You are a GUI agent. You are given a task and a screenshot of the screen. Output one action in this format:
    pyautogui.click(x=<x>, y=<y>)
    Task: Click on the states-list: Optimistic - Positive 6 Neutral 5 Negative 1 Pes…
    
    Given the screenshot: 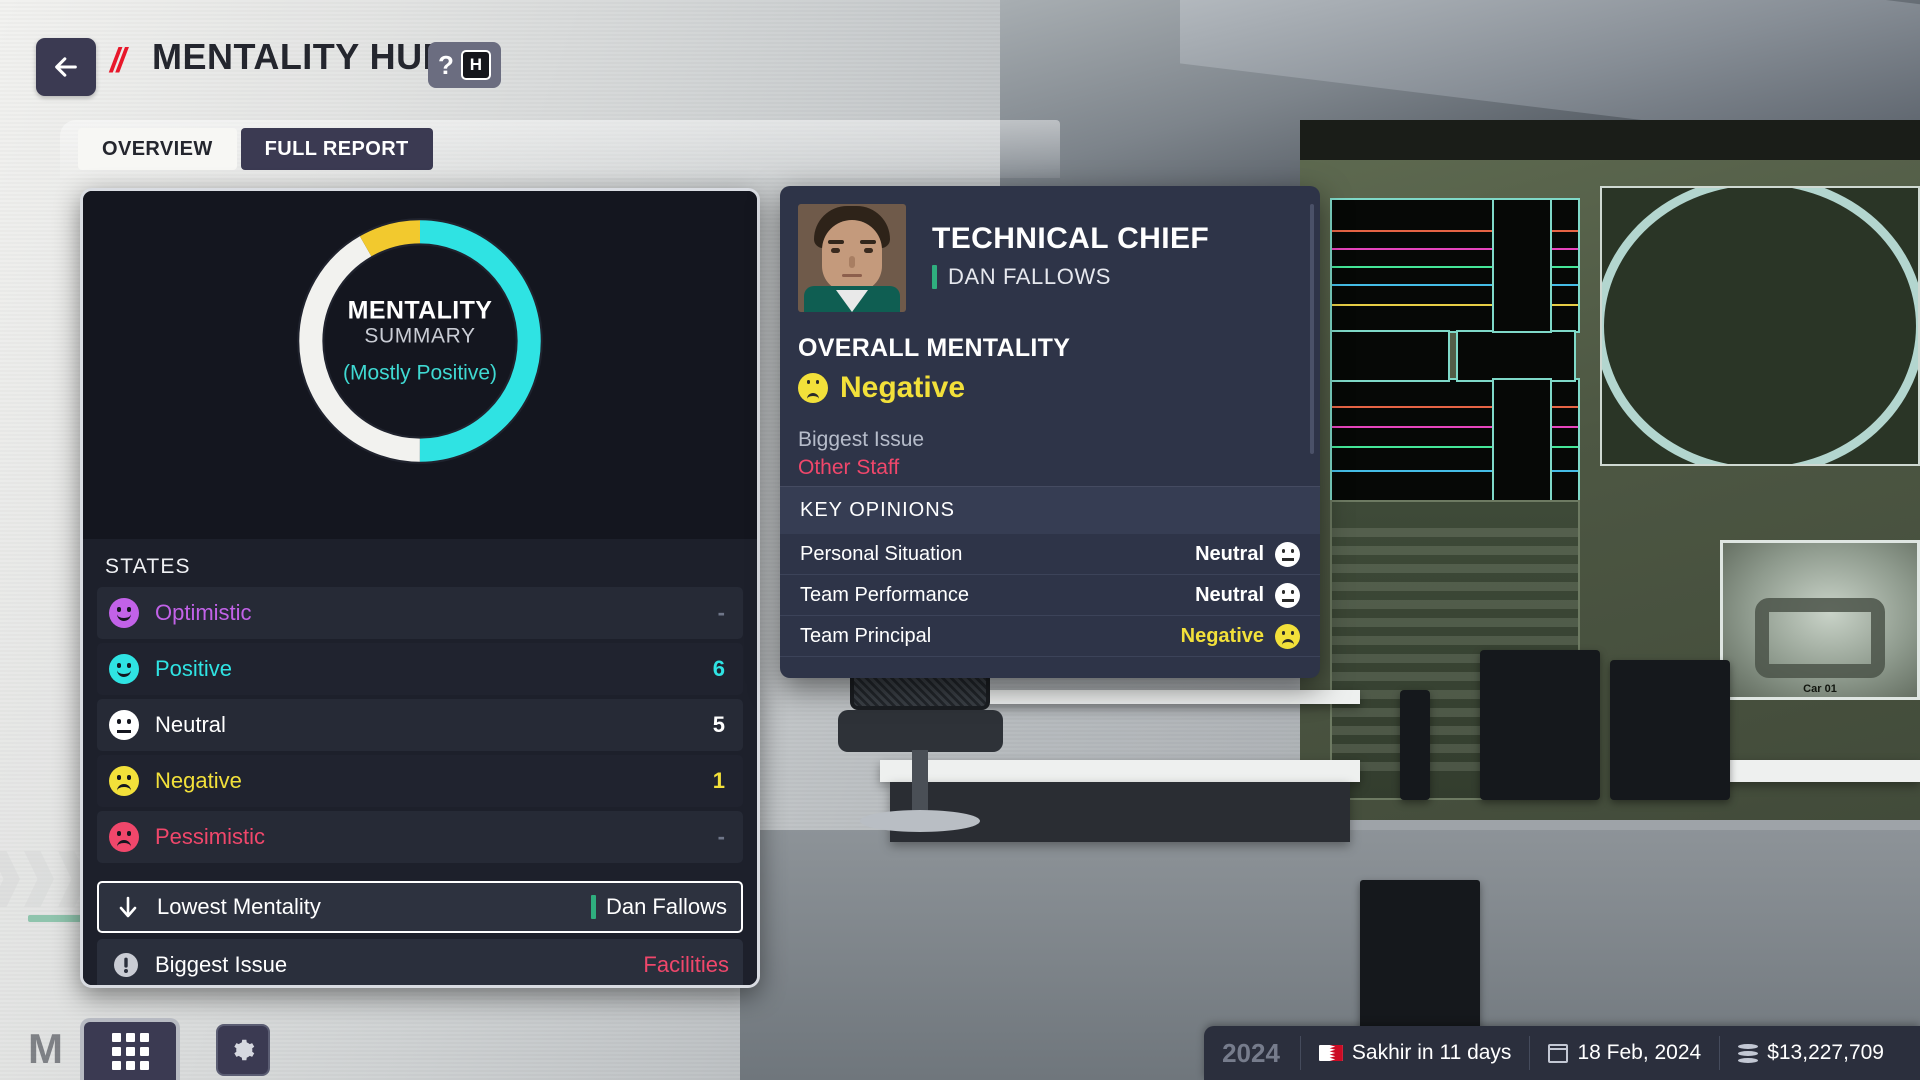 What is the action you would take?
    pyautogui.click(x=420, y=730)
    